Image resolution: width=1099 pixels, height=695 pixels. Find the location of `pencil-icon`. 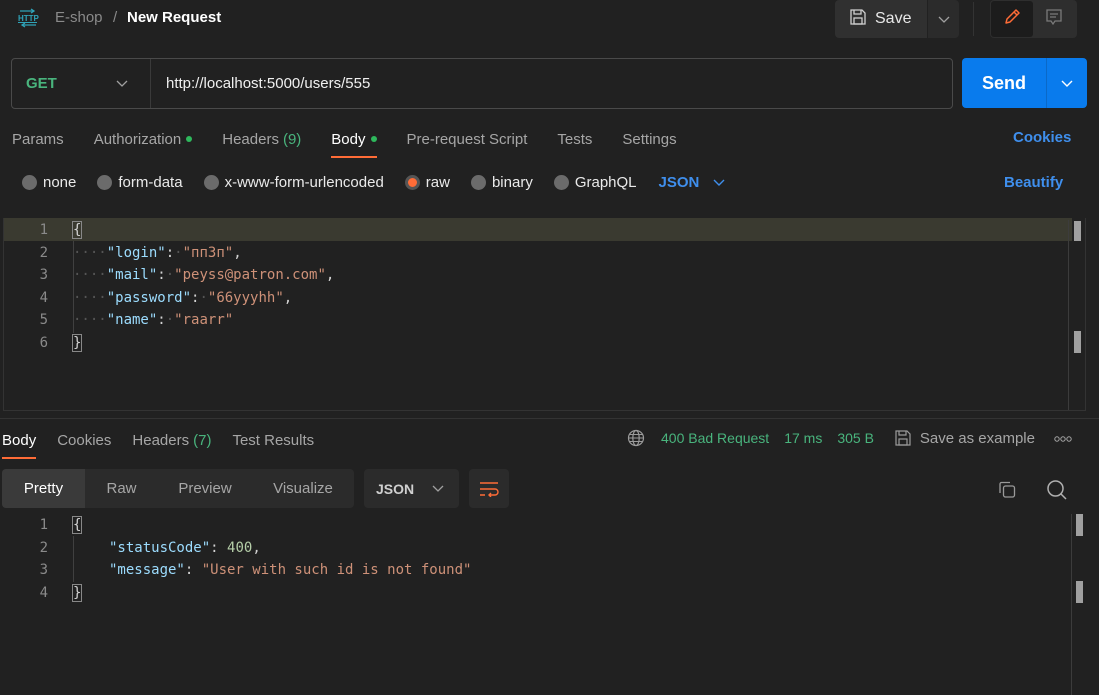

pencil-icon is located at coordinates (1012, 19).